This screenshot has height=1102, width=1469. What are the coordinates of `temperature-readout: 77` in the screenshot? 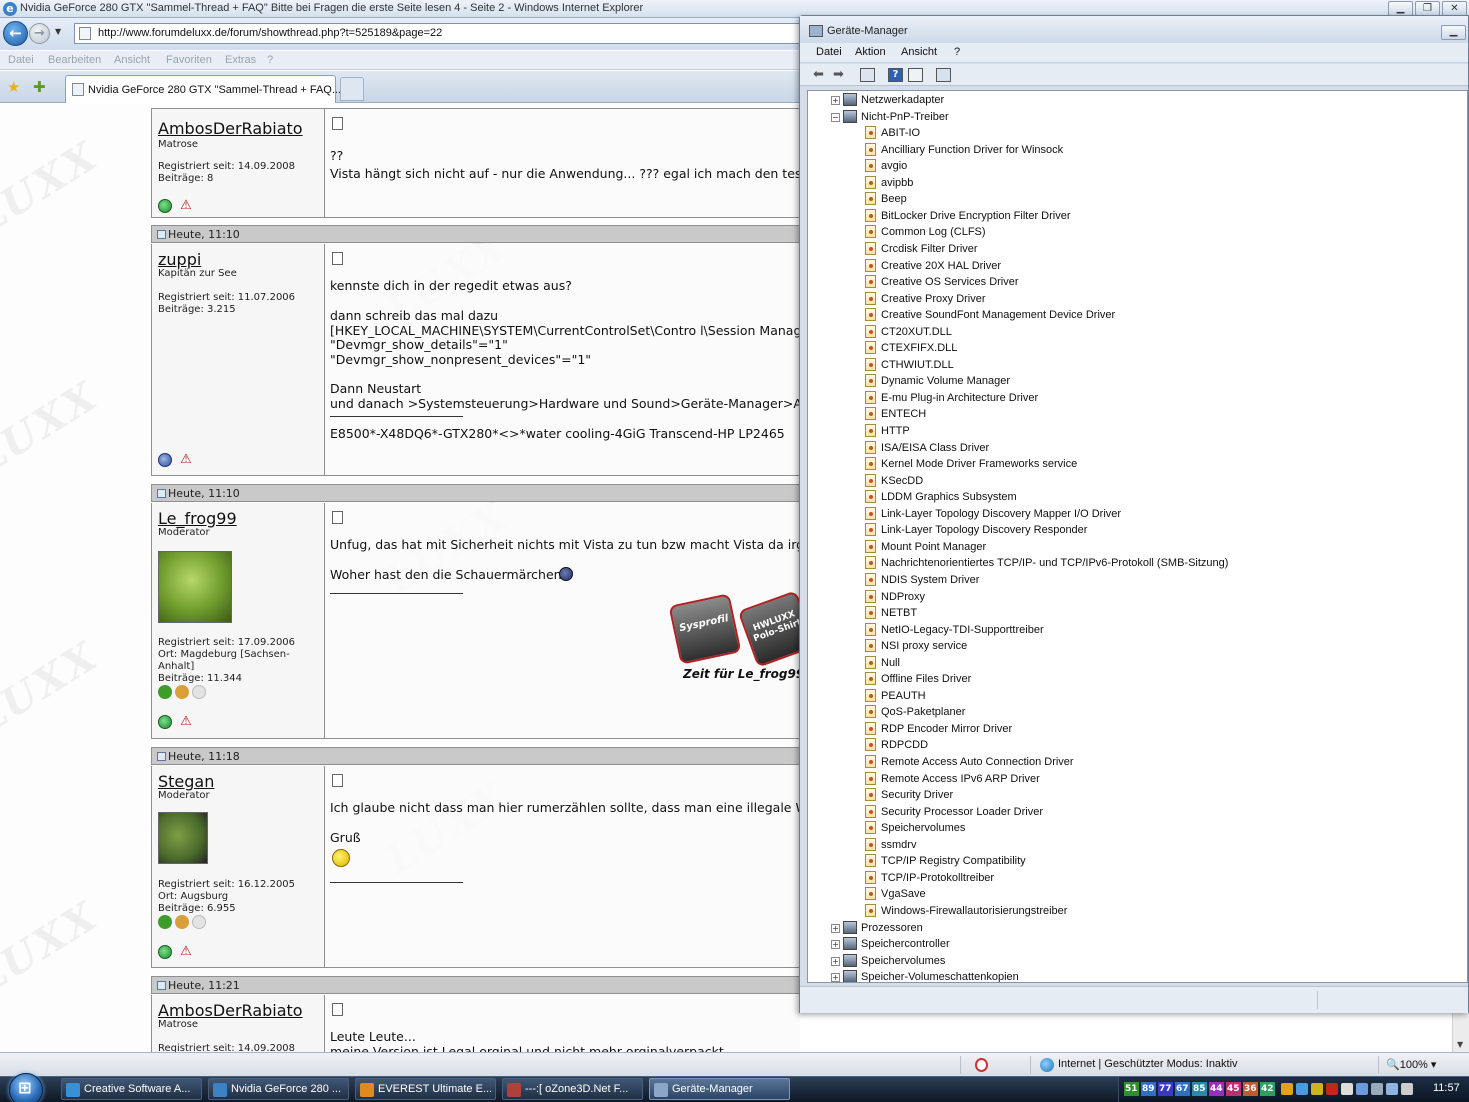 It's located at (1165, 1089).